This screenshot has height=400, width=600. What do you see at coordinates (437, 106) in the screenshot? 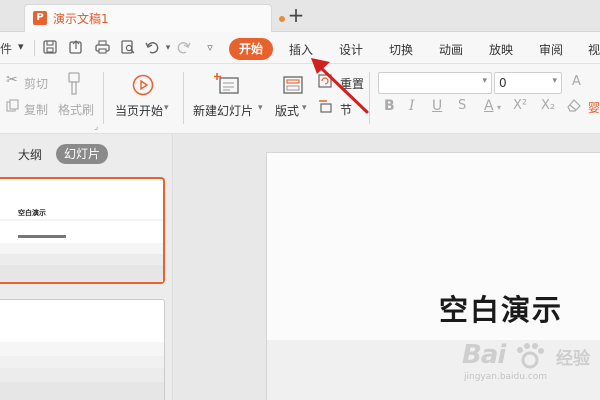
I see `underline-icon: U` at bounding box center [437, 106].